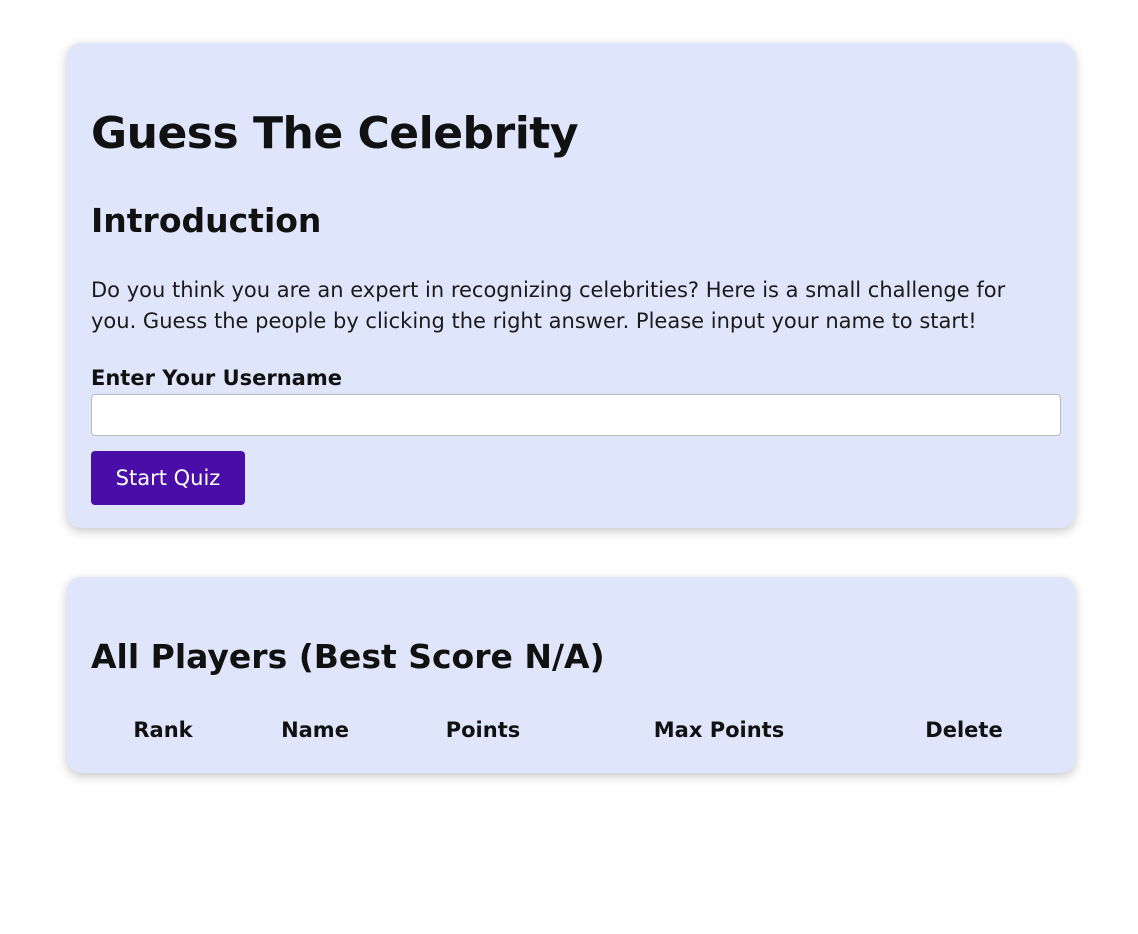 The width and height of the screenshot is (1138, 934). What do you see at coordinates (216, 378) in the screenshot?
I see `username-label: Enter Your Username` at bounding box center [216, 378].